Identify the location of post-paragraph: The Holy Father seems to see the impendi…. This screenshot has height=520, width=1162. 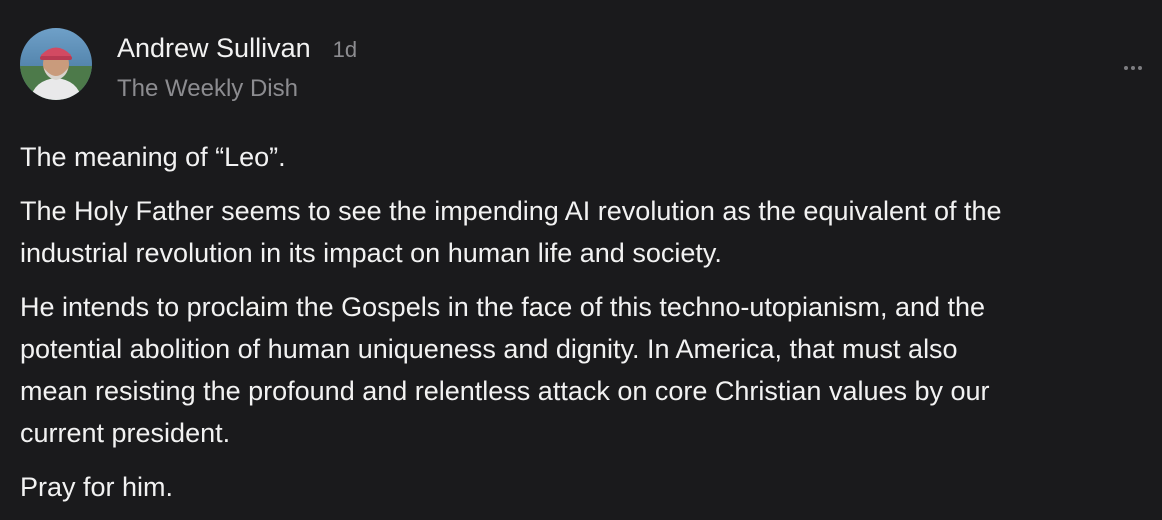
(511, 232).